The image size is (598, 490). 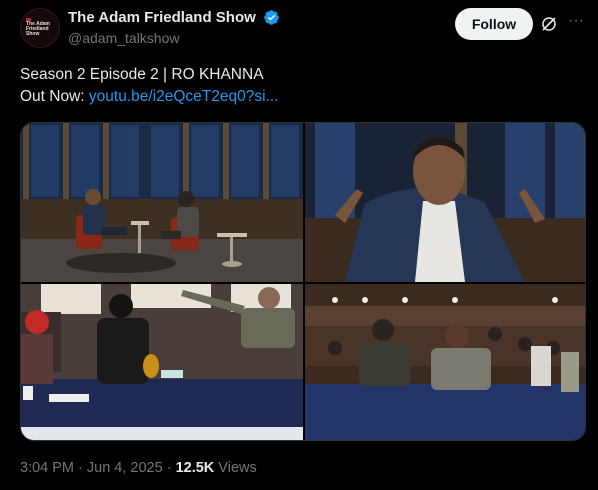 I want to click on tweet-line-1: Season 2 Episode 2 | RO KHANNA, so click(x=142, y=74).